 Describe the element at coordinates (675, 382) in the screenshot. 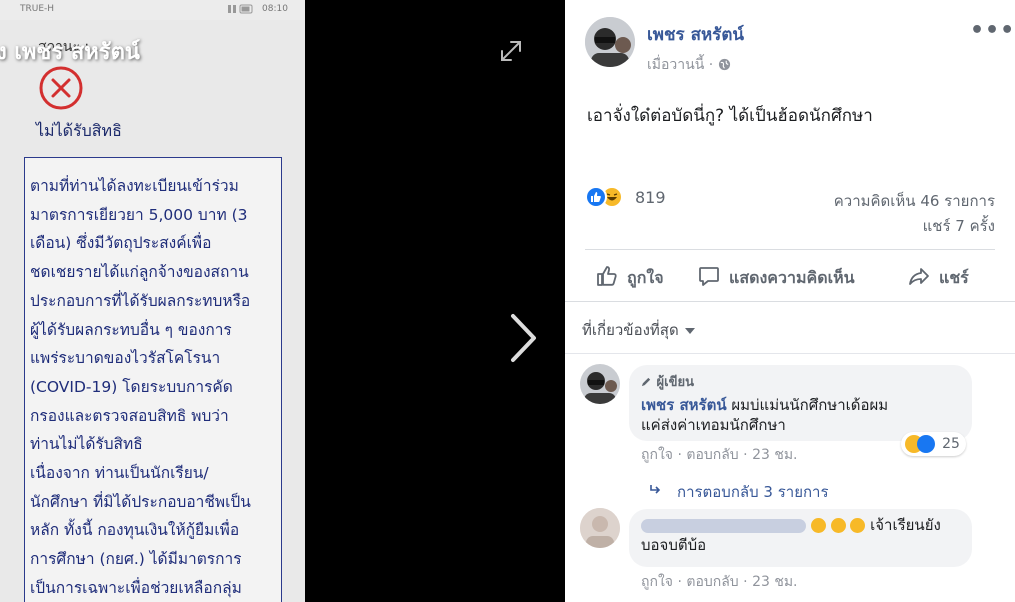

I see `author-badge-label: ผู้เขียน` at that location.